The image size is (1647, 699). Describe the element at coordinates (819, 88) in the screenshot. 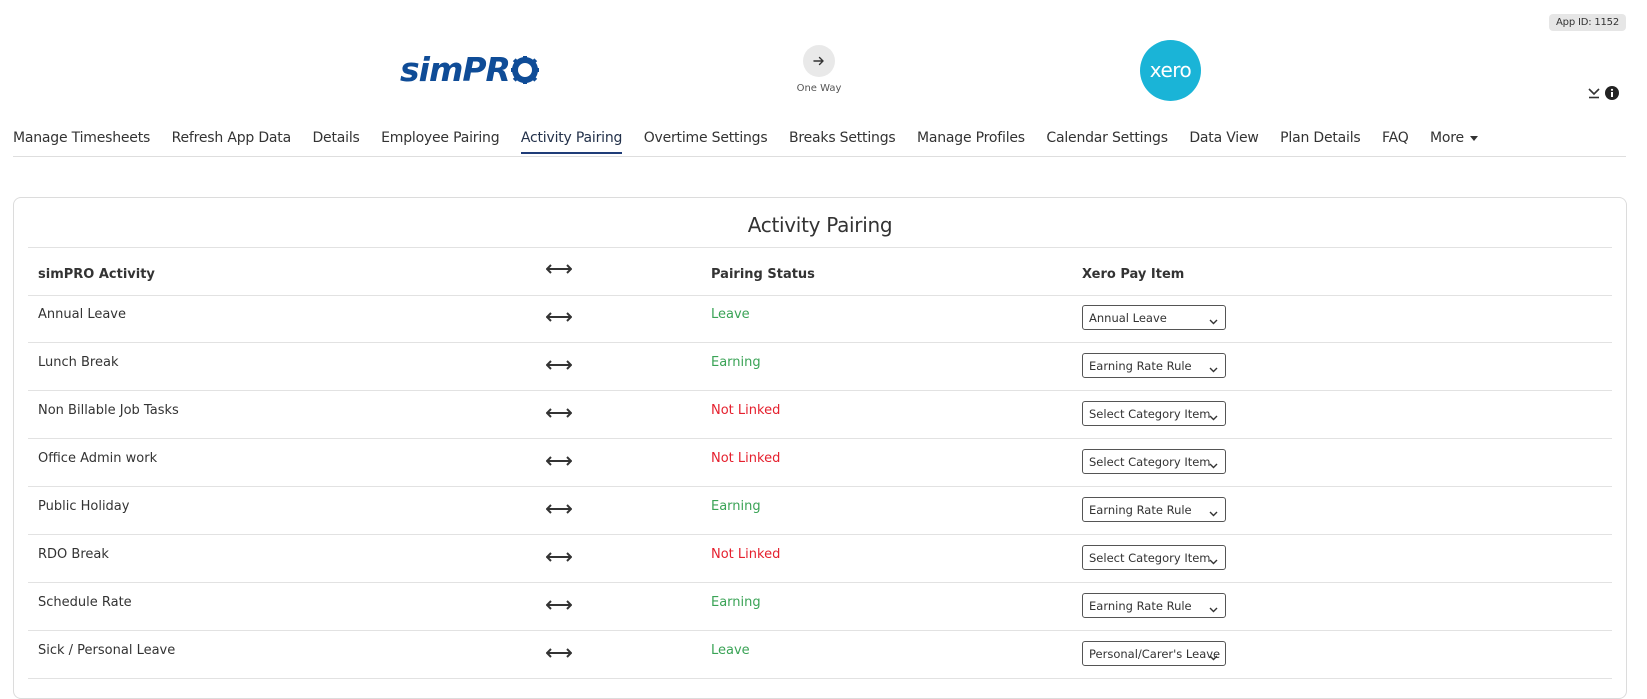

I see `sync-direction-label: One Way` at that location.